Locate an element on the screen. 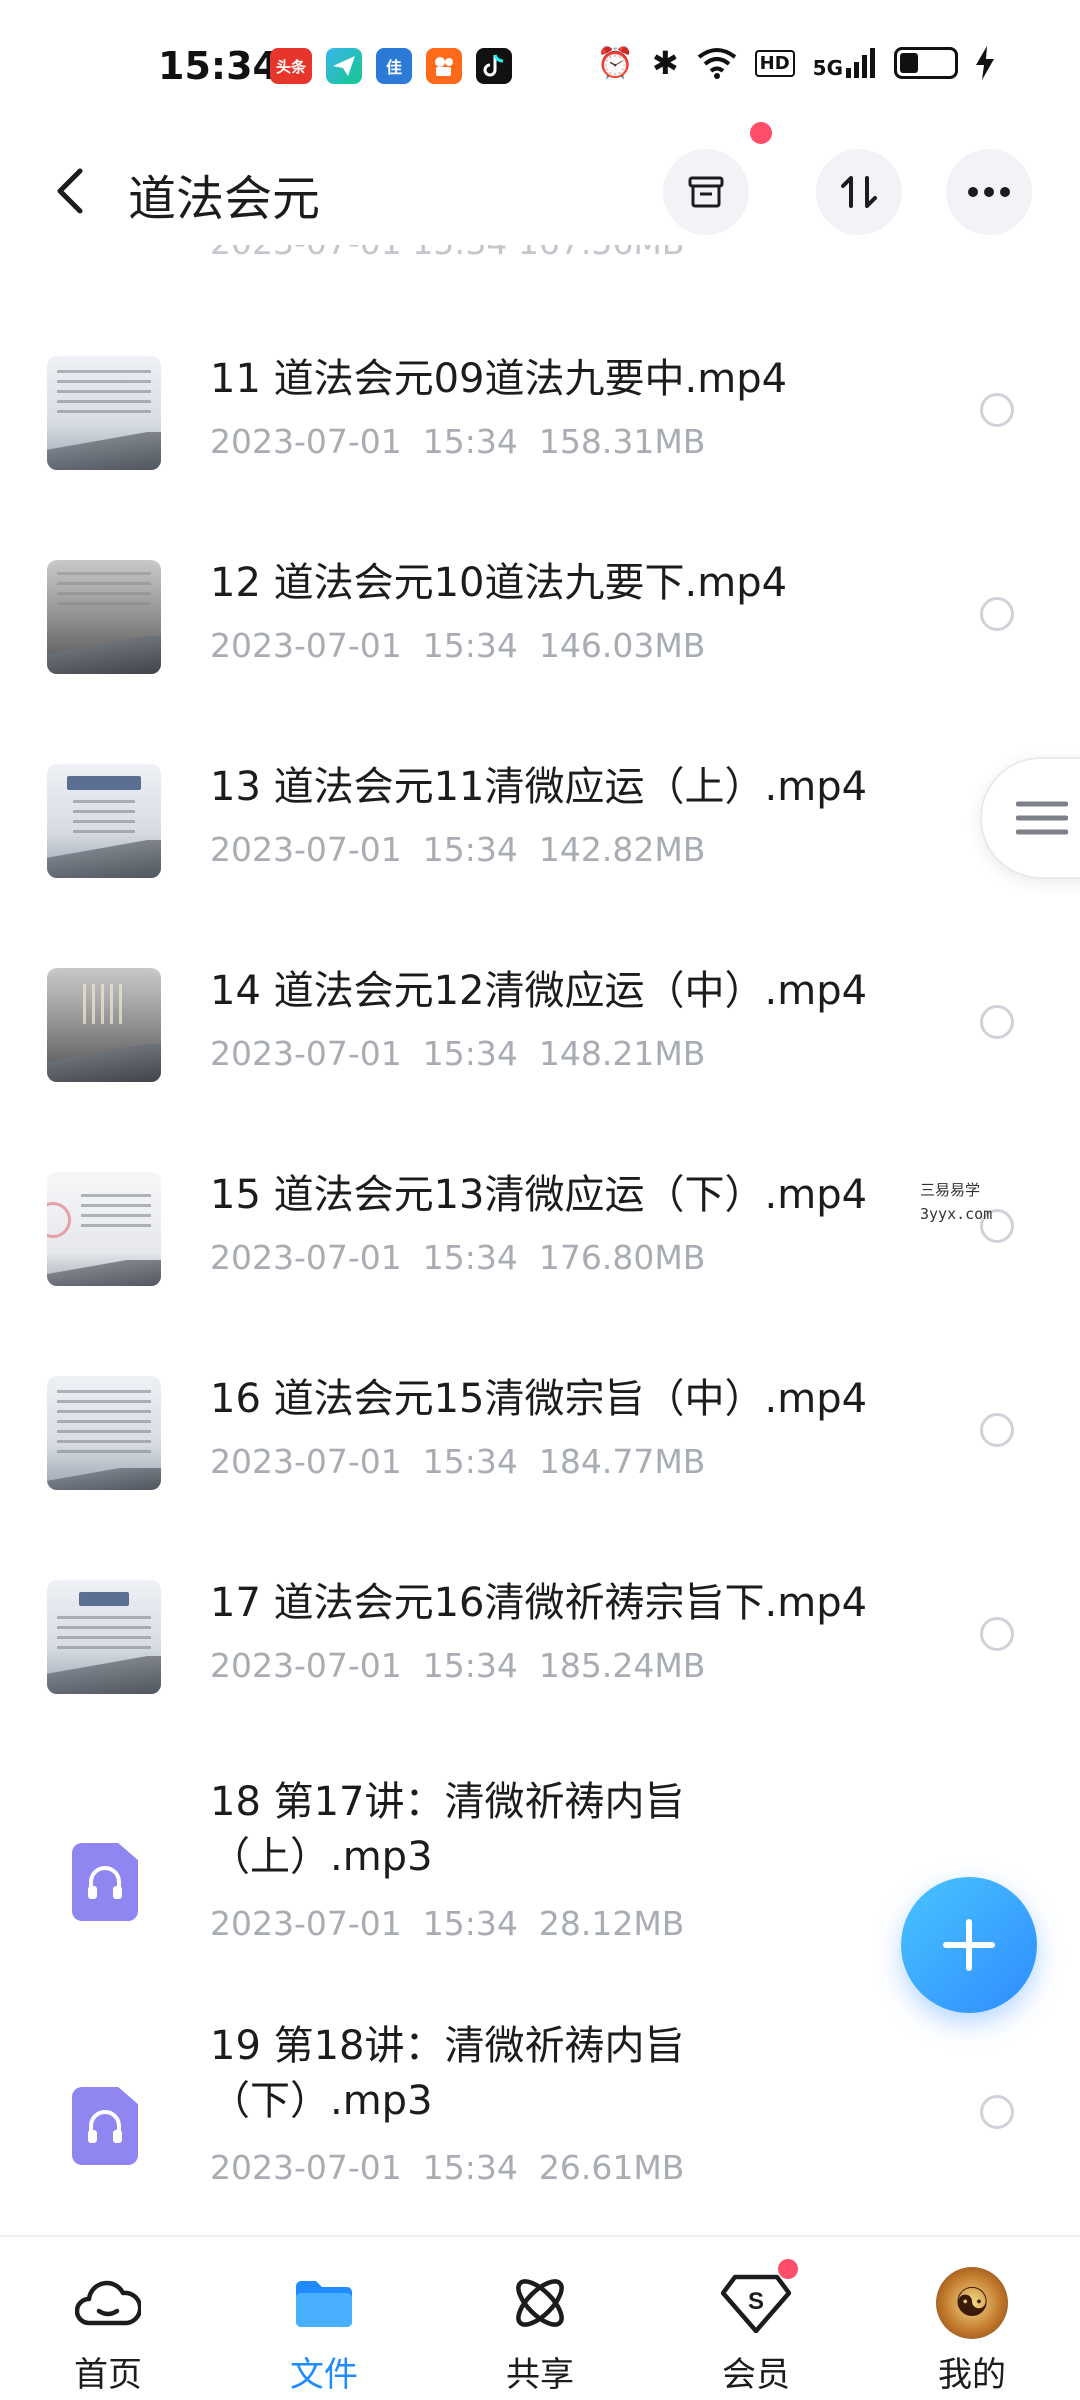  file-meta: 2023-07-01 15:34 148.21MB is located at coordinates (458, 1053).